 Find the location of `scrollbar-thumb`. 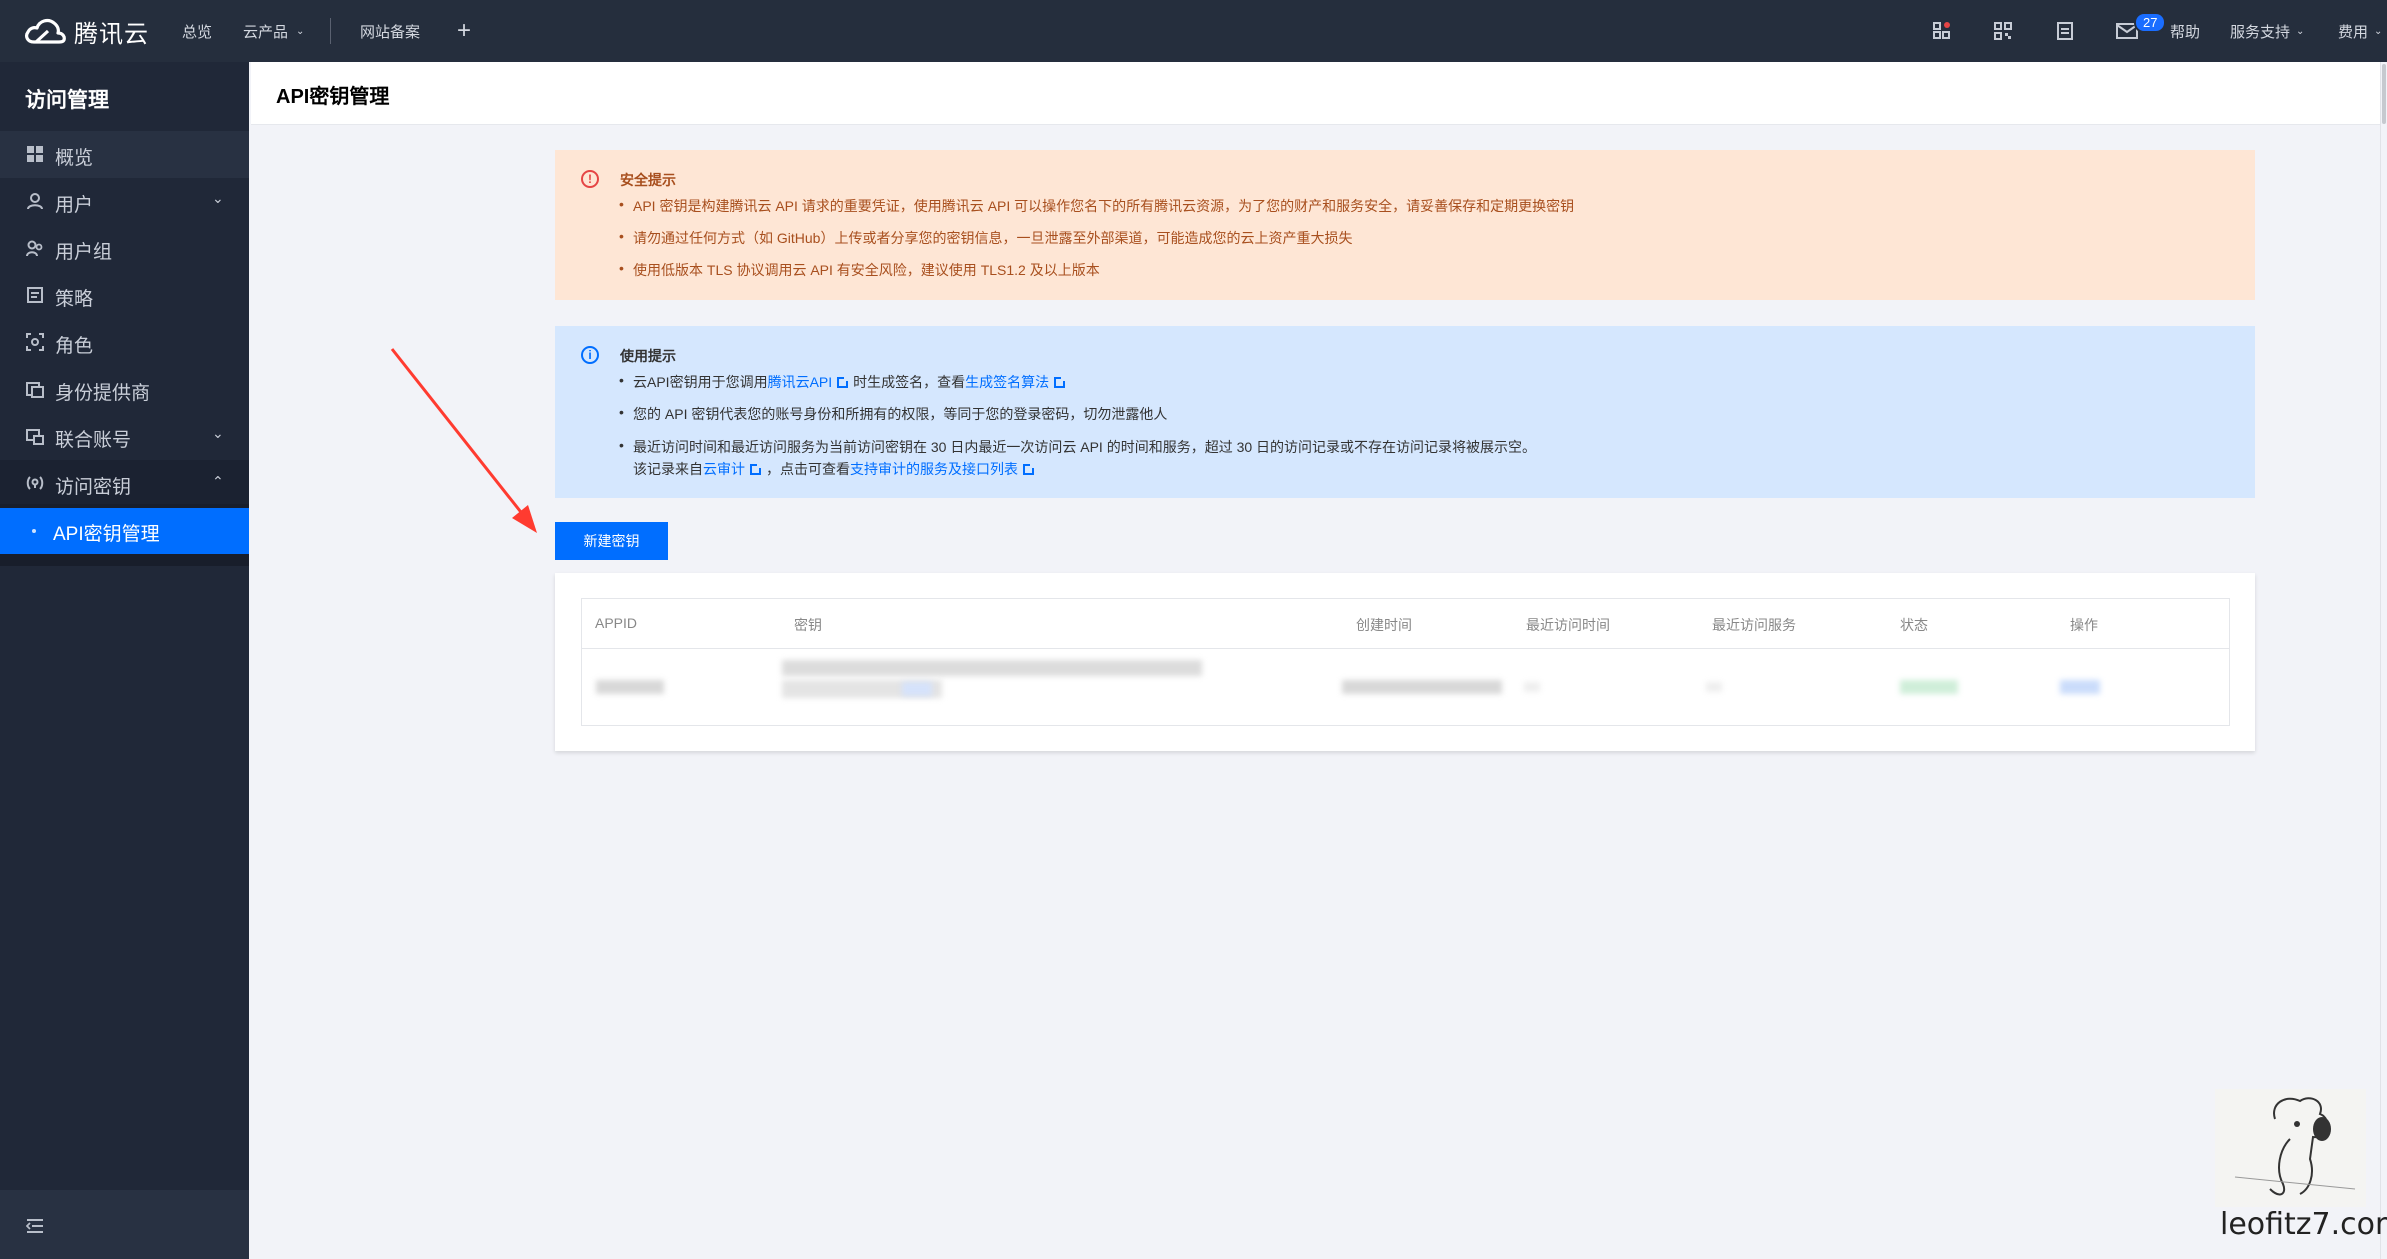

scrollbar-thumb is located at coordinates (2384, 94).